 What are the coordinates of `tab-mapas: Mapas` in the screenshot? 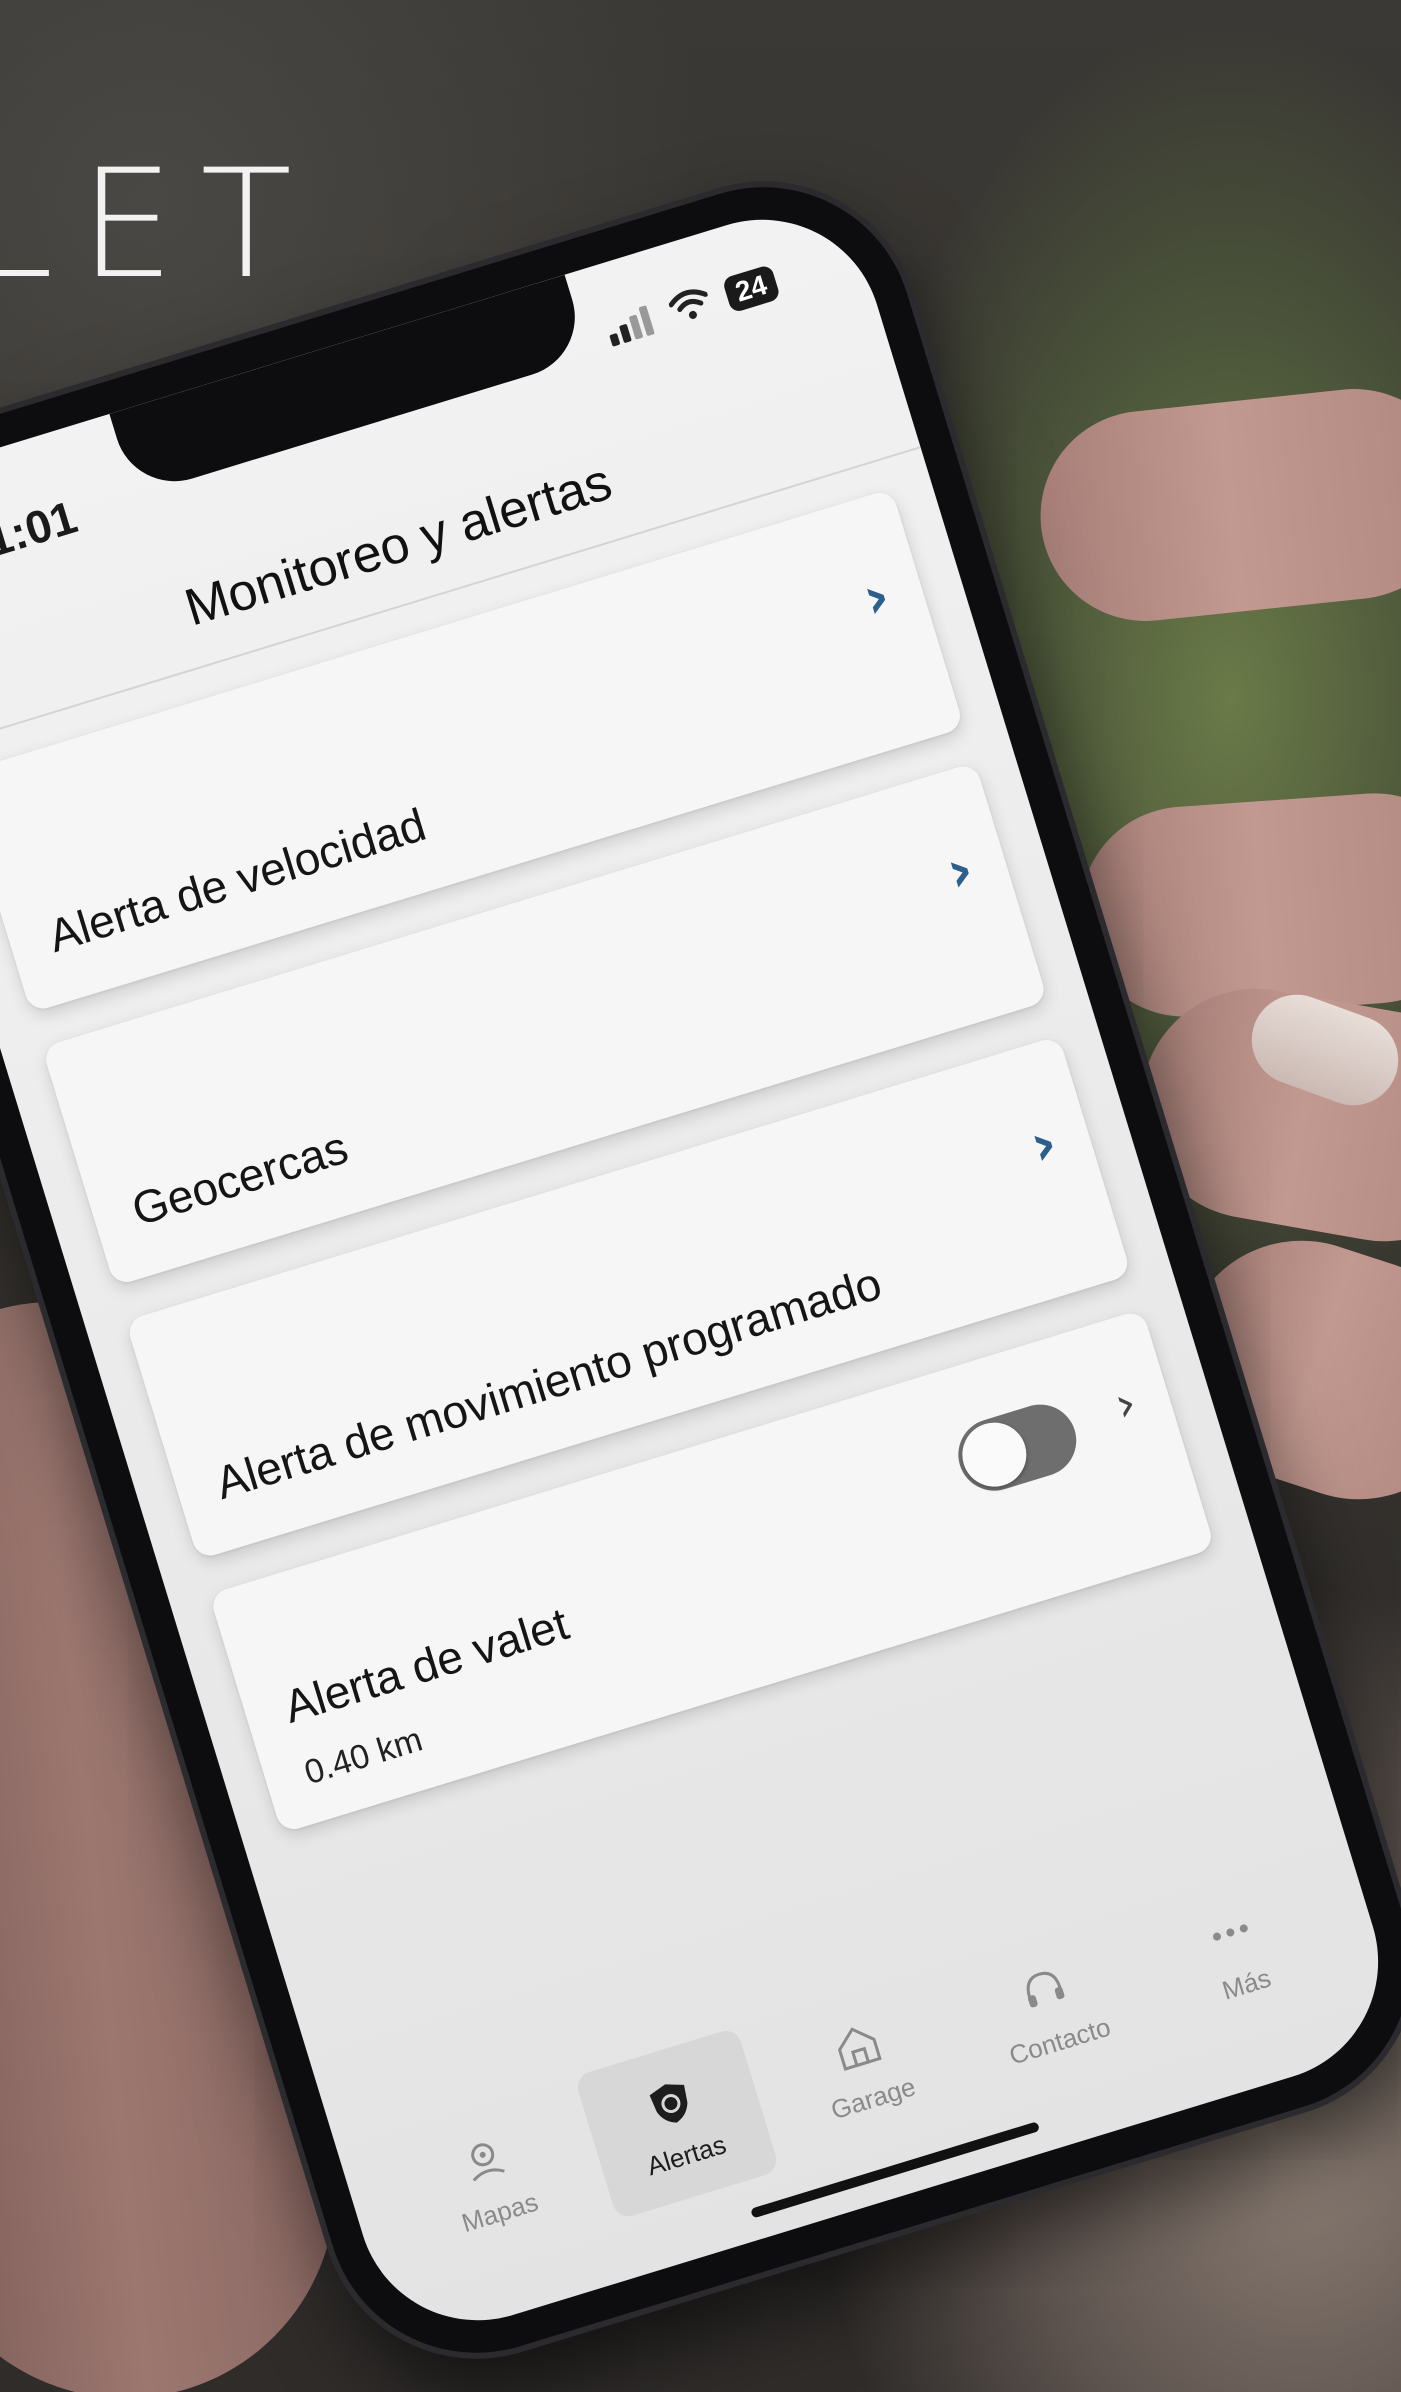 It's located at (490, 2180).